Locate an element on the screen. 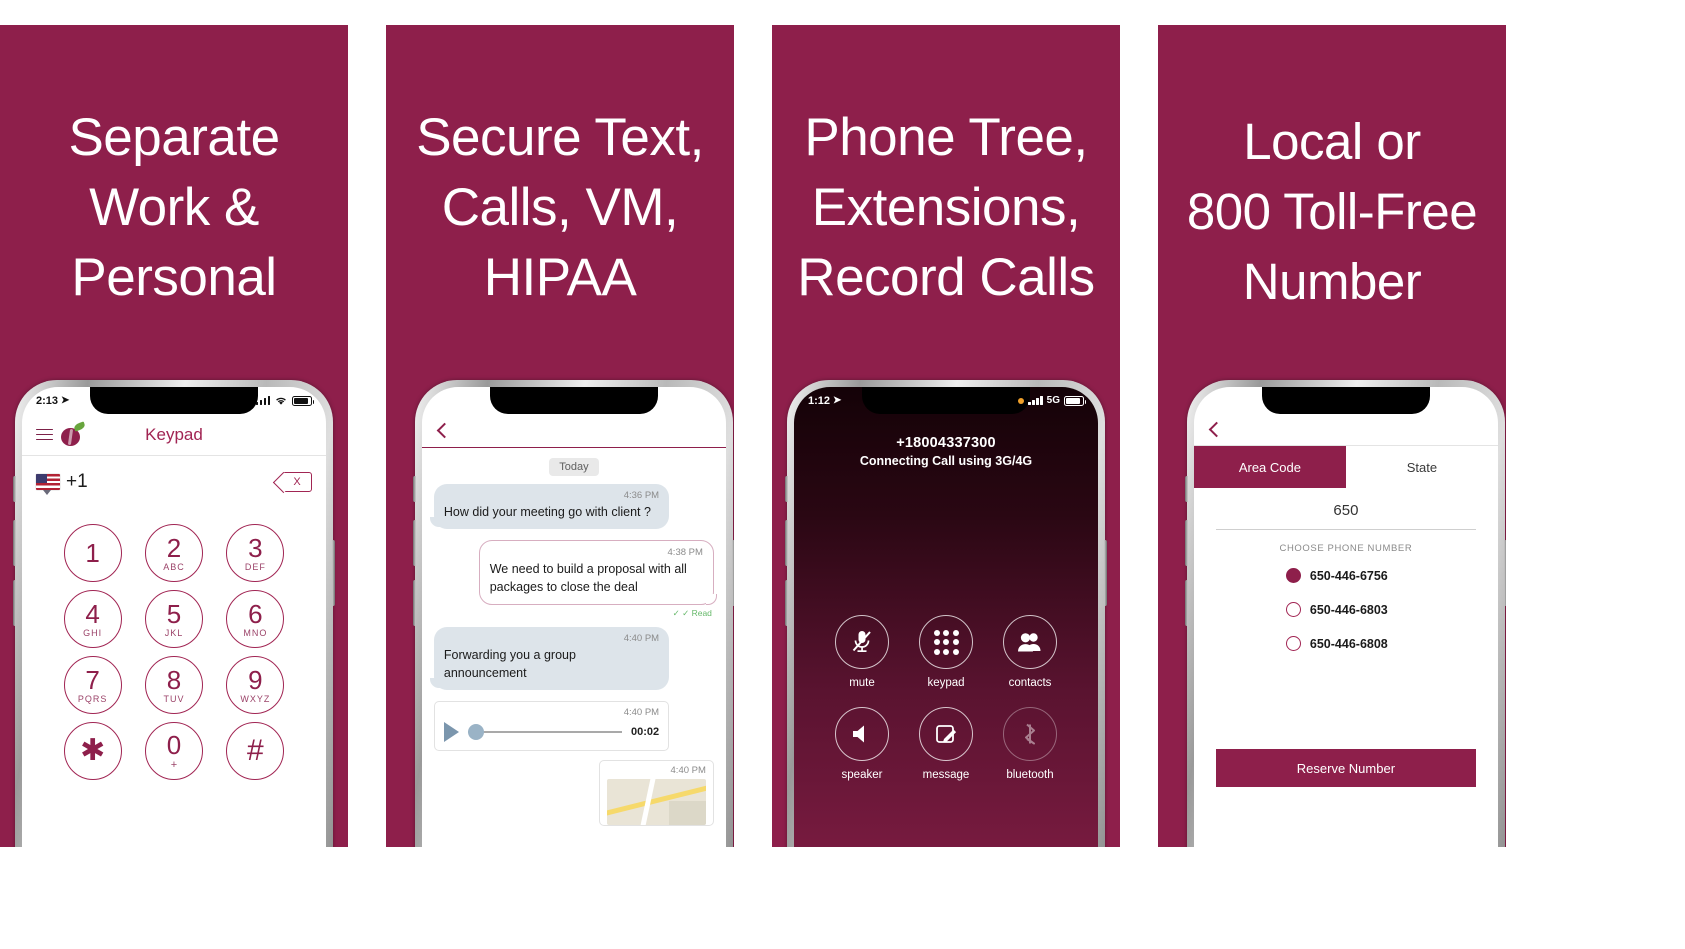 The width and height of the screenshot is (1685, 949). number-option-row: 650-446-6808 is located at coordinates (1391, 643).